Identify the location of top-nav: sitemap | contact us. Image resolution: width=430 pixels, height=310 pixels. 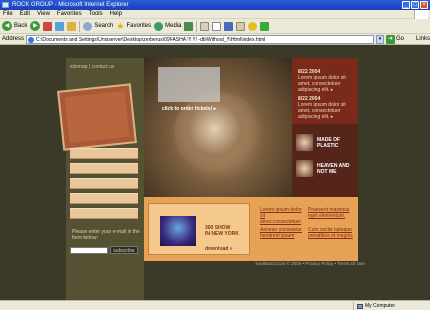
(92, 67).